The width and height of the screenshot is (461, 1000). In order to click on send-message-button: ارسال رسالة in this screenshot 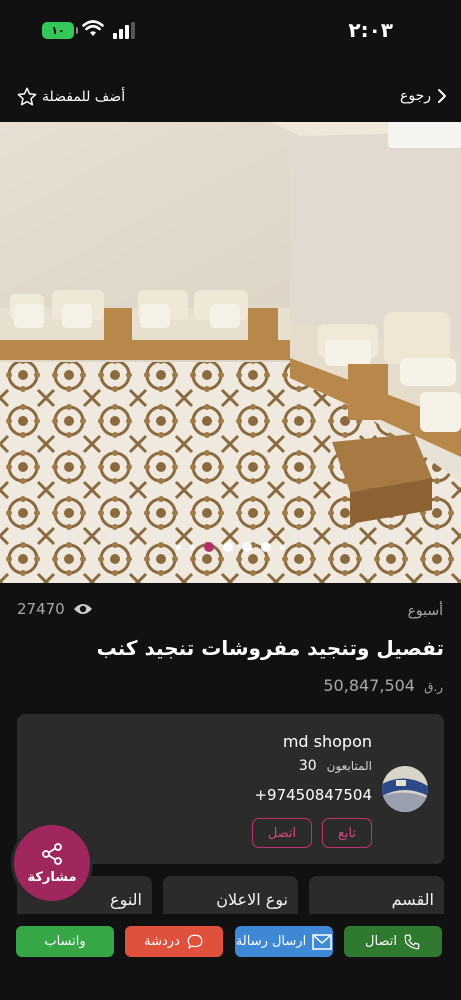, I will do `click(284, 941)`.